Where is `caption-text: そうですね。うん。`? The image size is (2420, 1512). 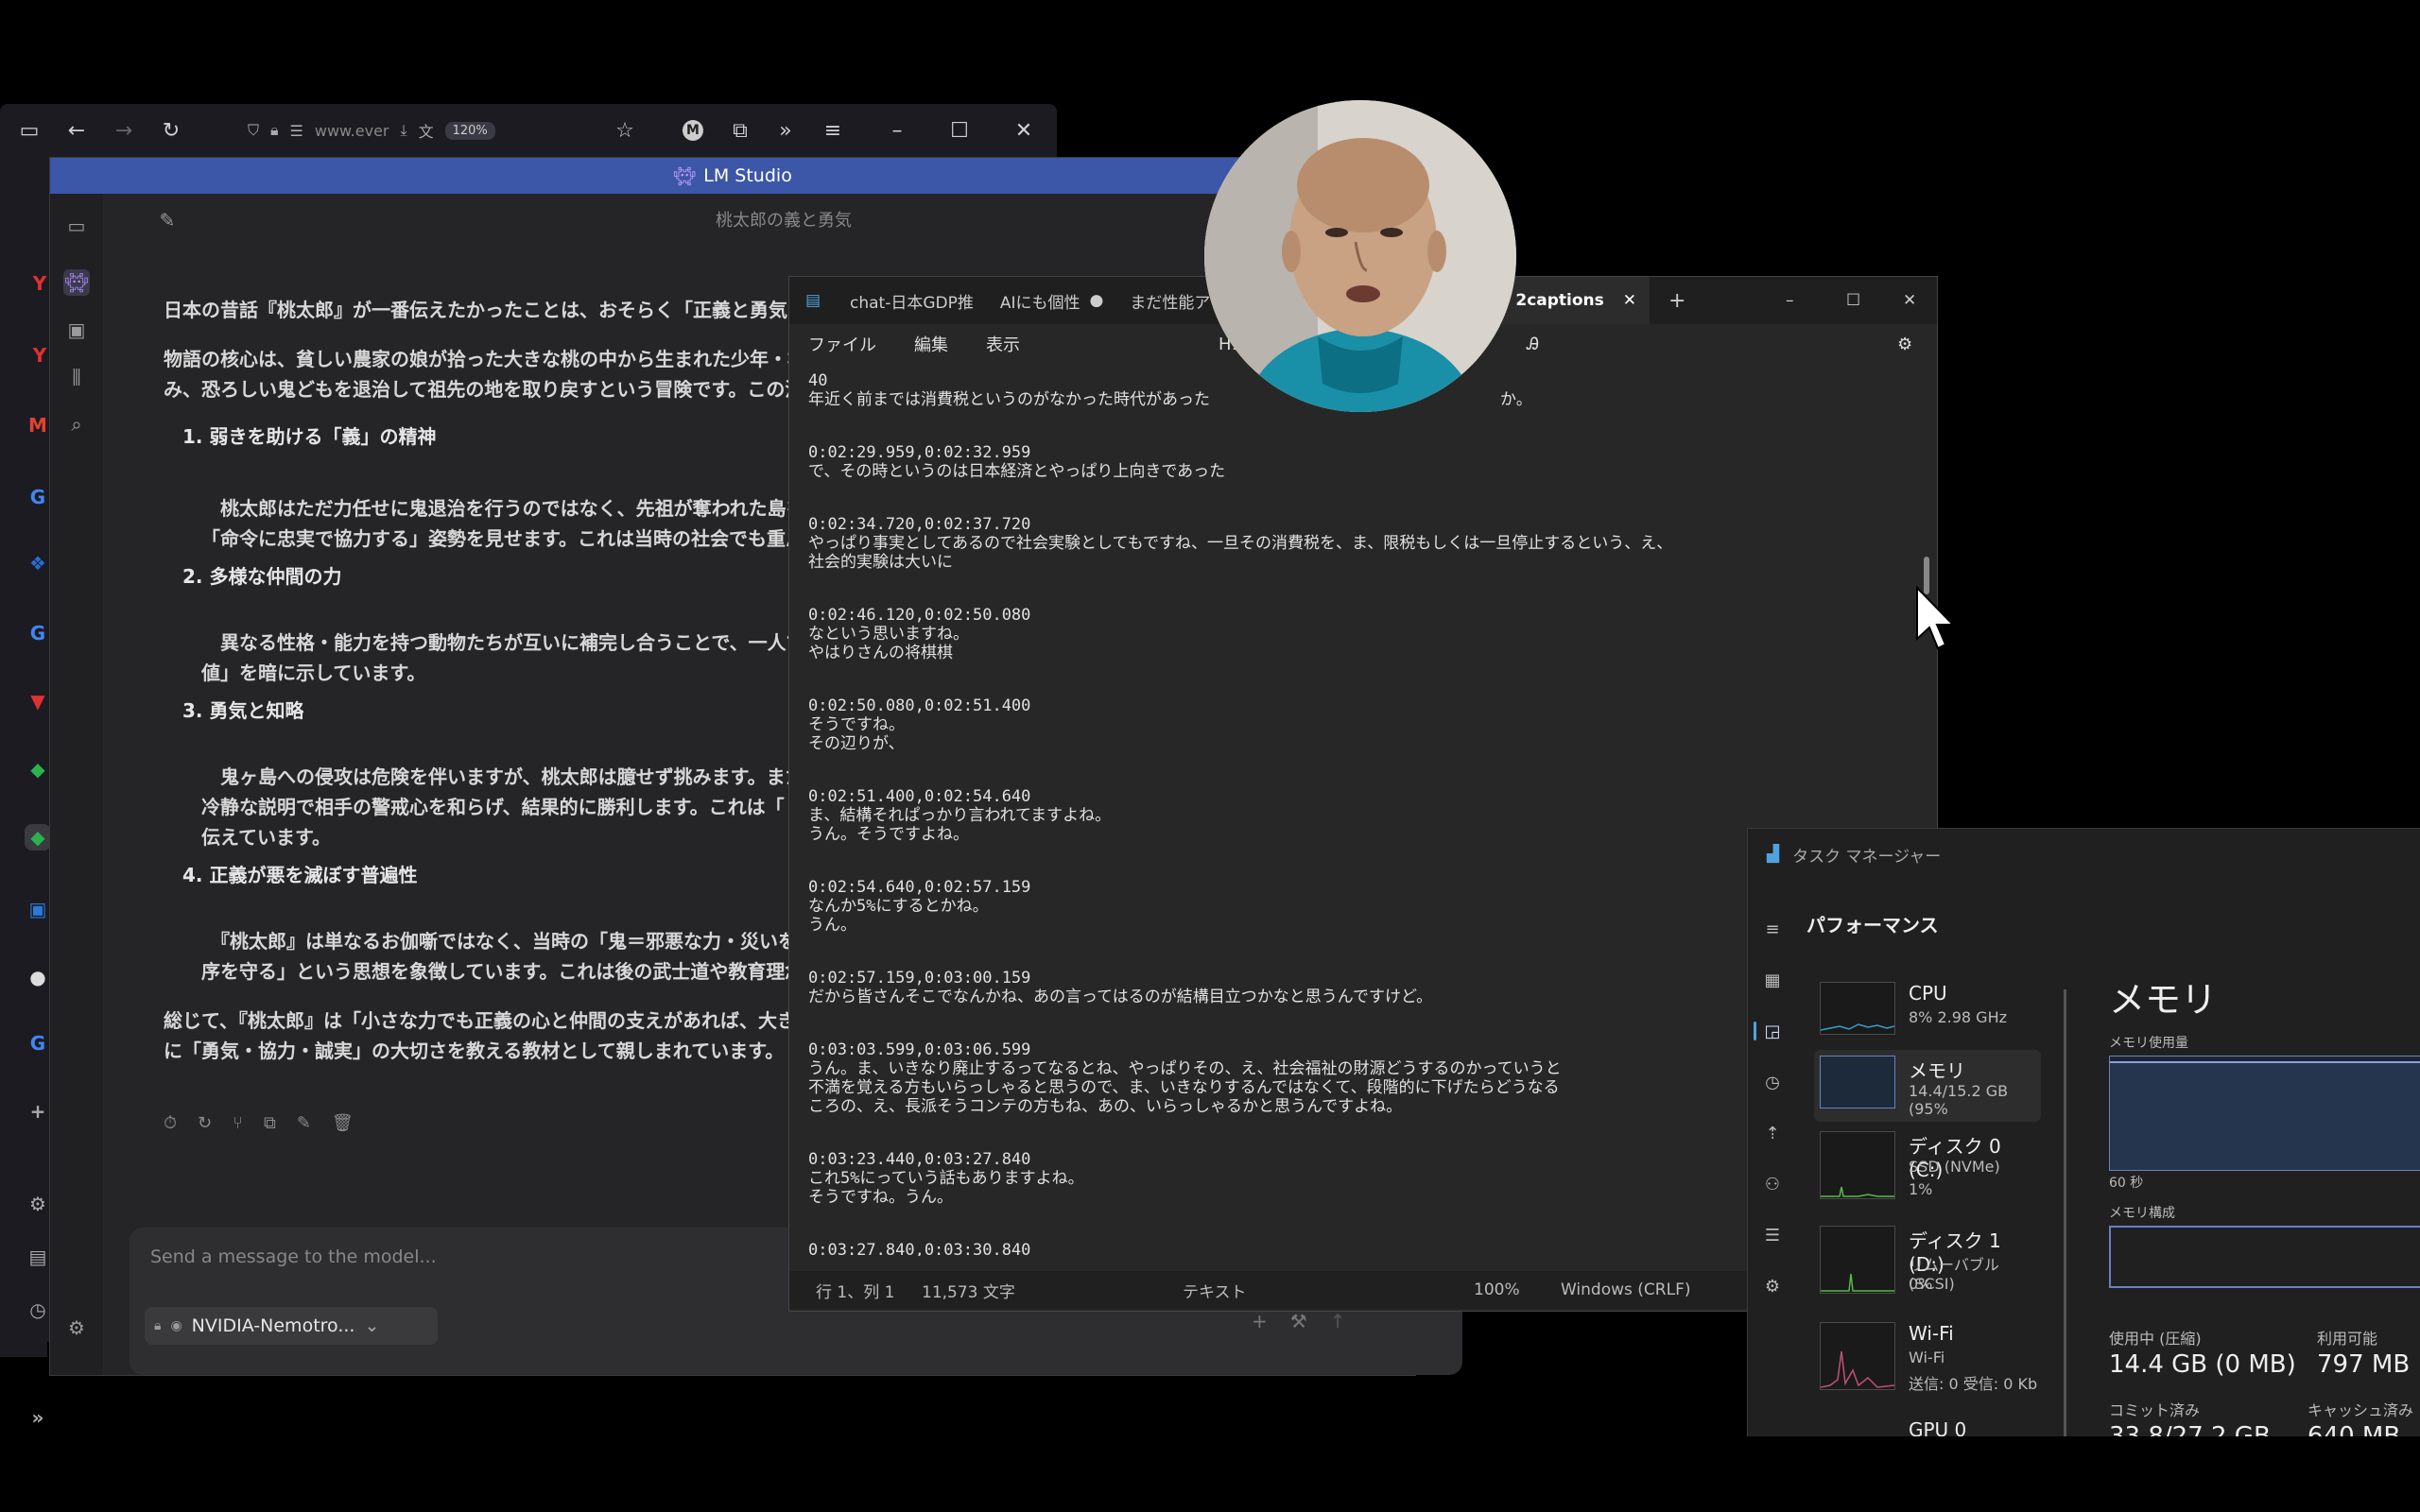 caption-text: そうですね。うん。 is located at coordinates (881, 1197).